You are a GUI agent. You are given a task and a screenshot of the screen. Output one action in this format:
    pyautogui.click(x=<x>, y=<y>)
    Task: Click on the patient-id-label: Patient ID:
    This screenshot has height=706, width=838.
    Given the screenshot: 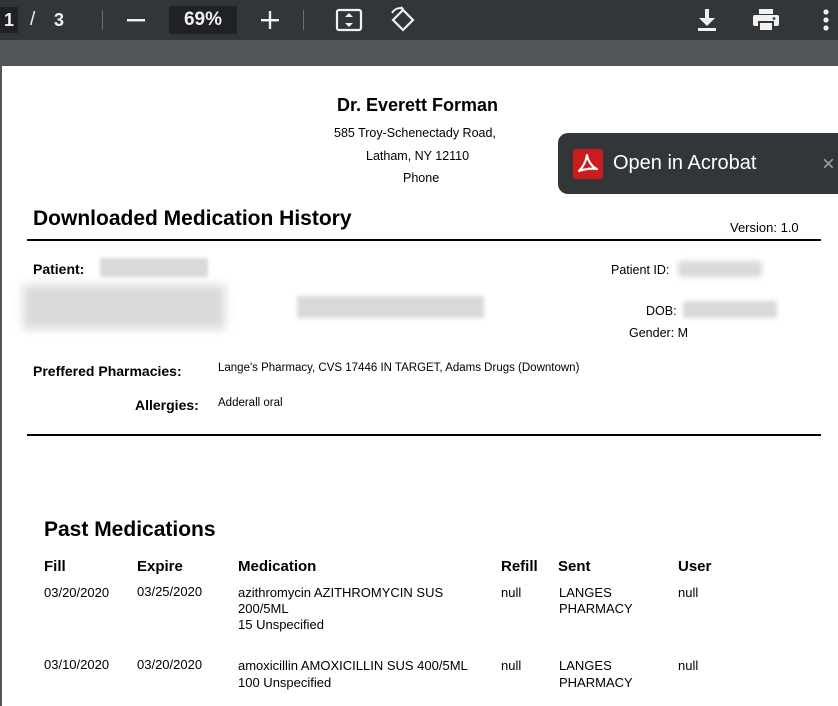 What is the action you would take?
    pyautogui.click(x=640, y=270)
    